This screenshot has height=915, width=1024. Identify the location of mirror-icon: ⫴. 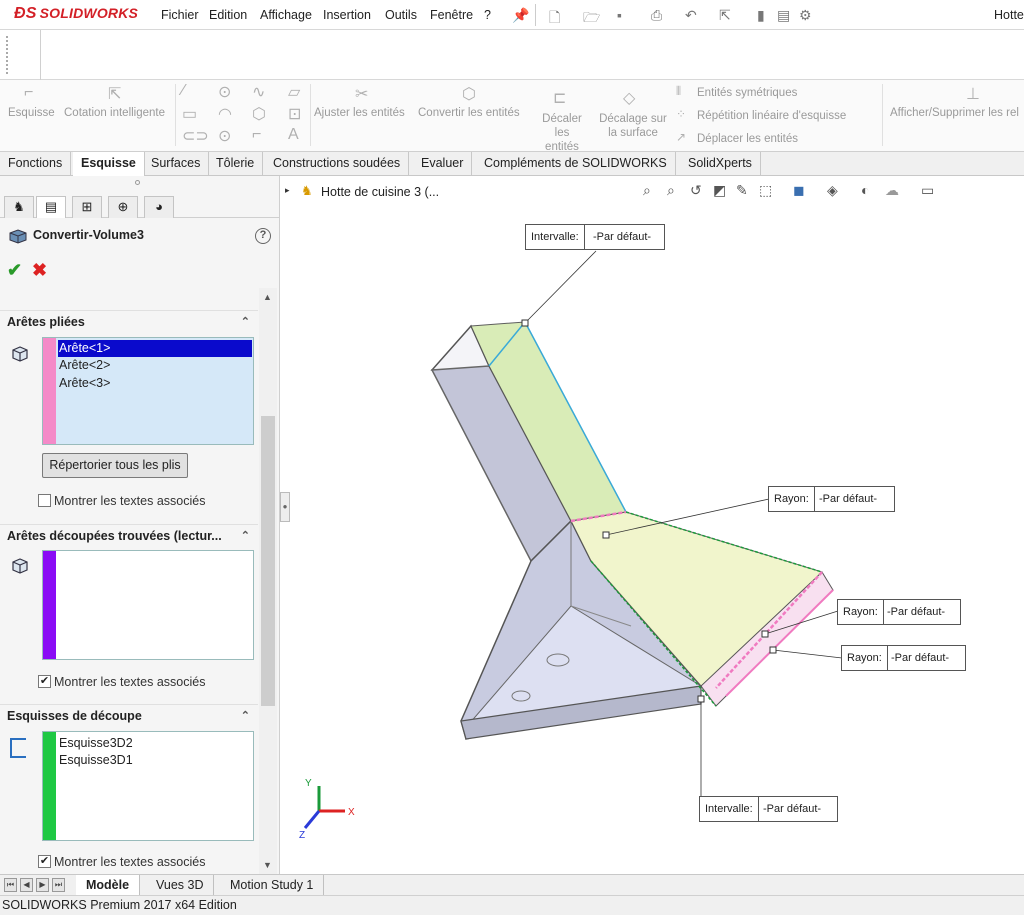
(678, 91).